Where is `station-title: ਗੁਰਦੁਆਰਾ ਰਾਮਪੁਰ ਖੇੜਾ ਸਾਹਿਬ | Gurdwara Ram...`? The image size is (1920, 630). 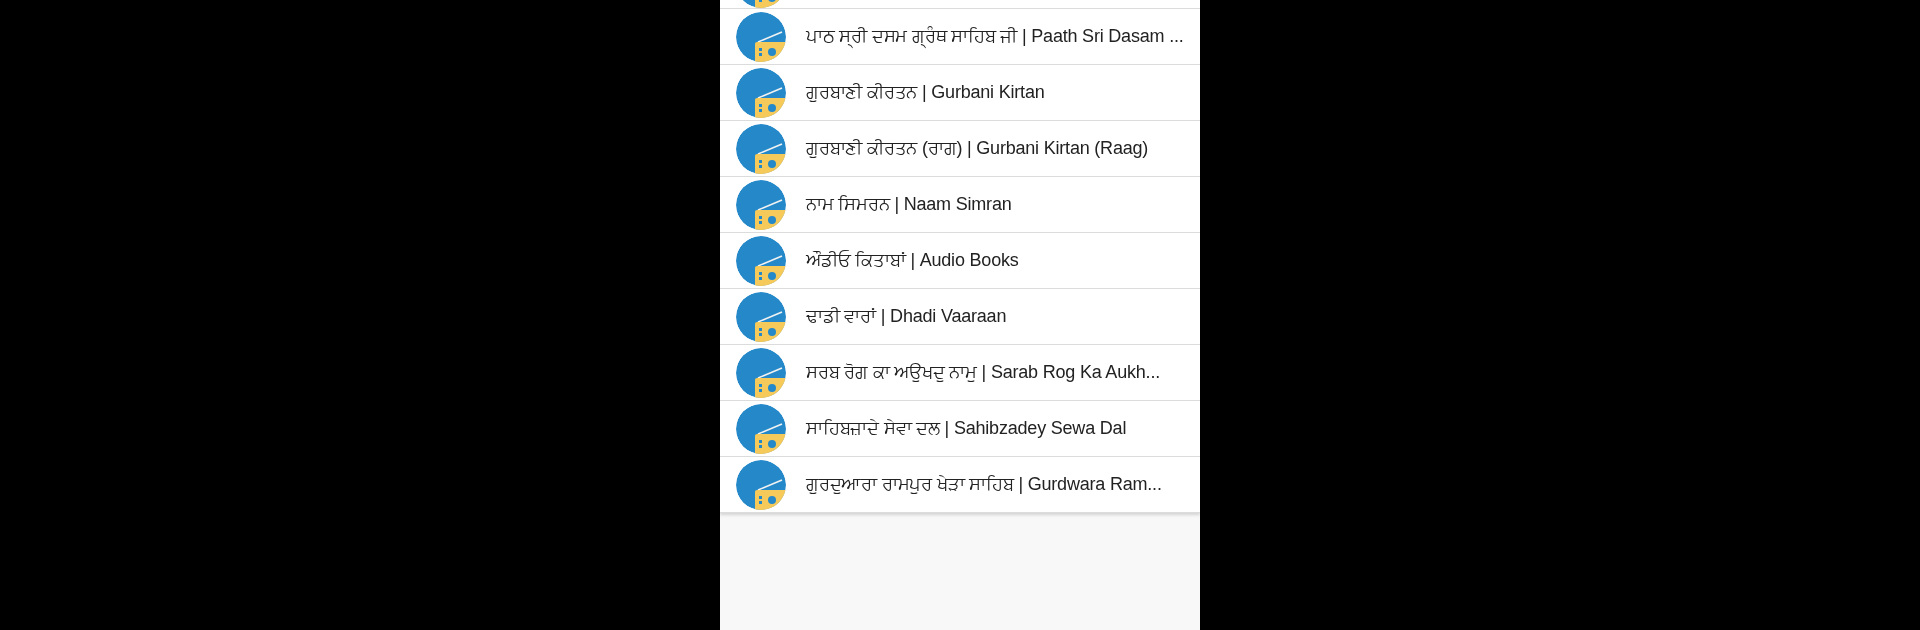 station-title: ਗੁਰਦੁਆਰਾ ਰਾਮਪੁਰ ਖੇੜਾ ਸਾਹਿਬ | Gurdwara Ram... is located at coordinates (984, 484).